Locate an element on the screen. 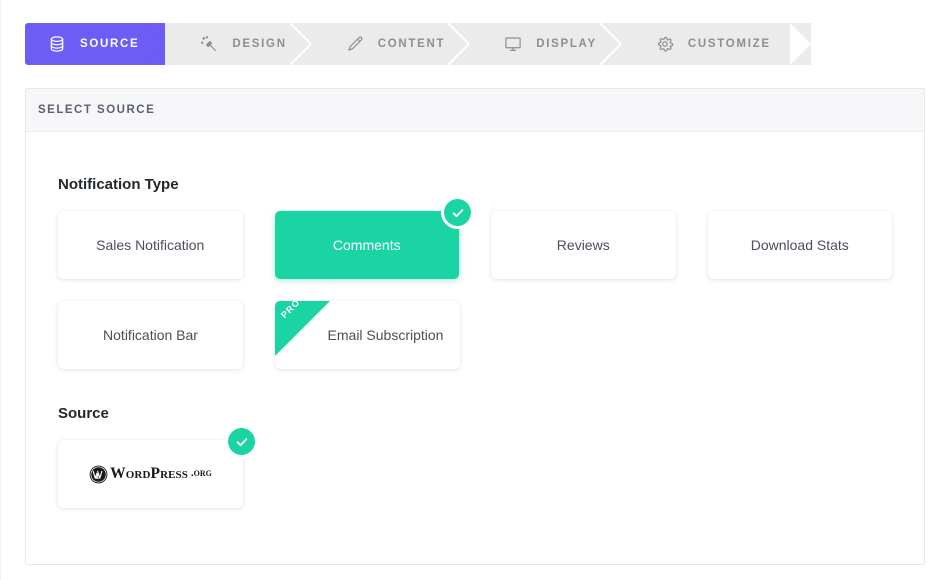 This screenshot has height=580, width=950. card-download-stats: Download Stats is located at coordinates (799, 245).